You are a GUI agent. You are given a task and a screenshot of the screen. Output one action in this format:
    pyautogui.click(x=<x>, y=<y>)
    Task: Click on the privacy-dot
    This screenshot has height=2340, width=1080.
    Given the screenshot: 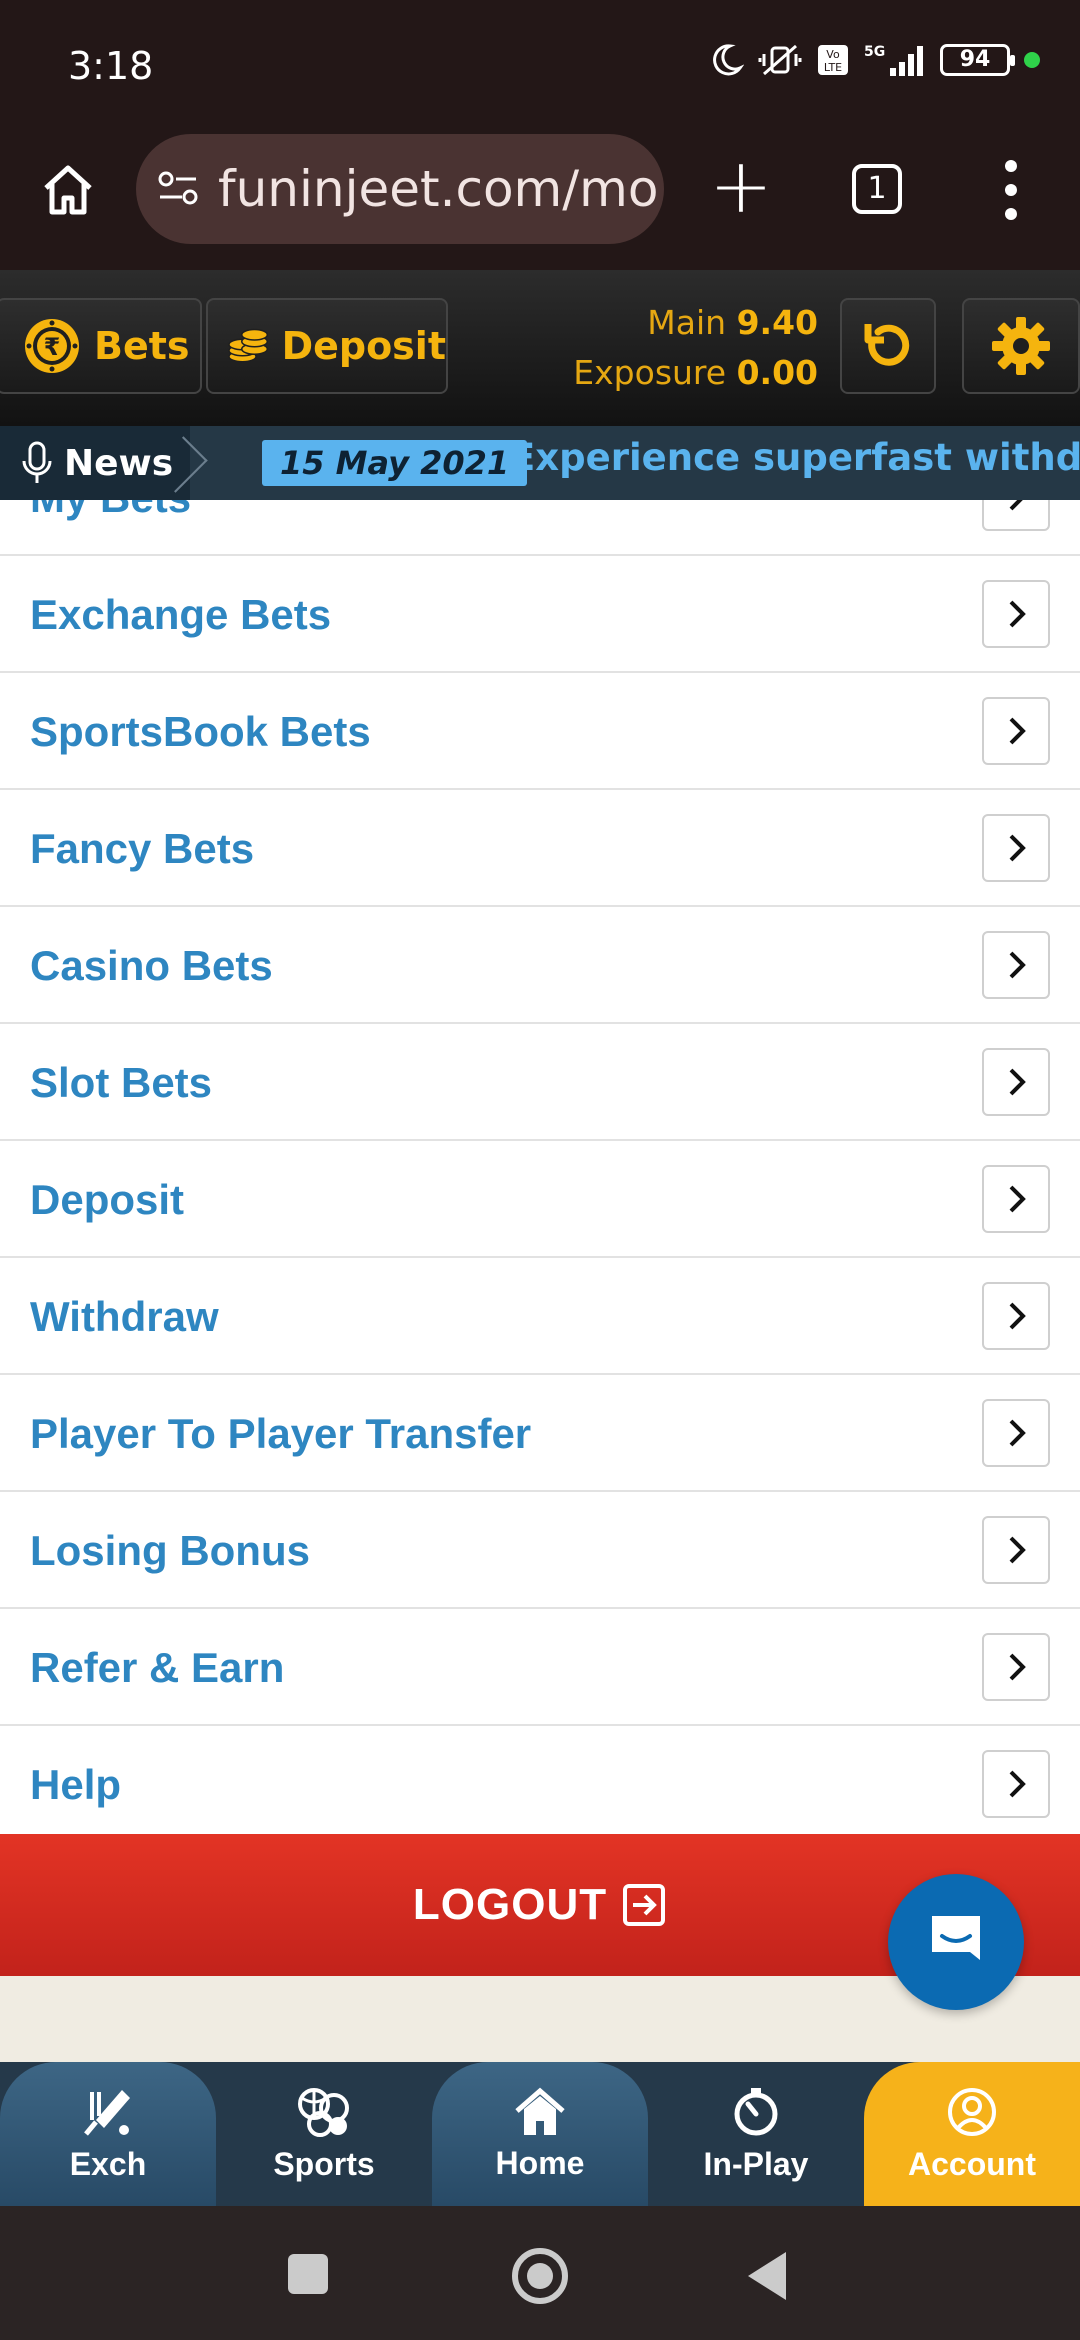 What is the action you would take?
    pyautogui.click(x=1032, y=60)
    